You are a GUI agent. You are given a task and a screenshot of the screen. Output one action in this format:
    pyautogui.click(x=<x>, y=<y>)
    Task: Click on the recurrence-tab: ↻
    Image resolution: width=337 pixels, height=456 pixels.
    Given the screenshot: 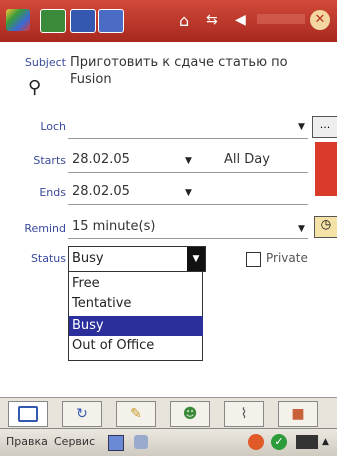 What is the action you would take?
    pyautogui.click(x=82, y=414)
    